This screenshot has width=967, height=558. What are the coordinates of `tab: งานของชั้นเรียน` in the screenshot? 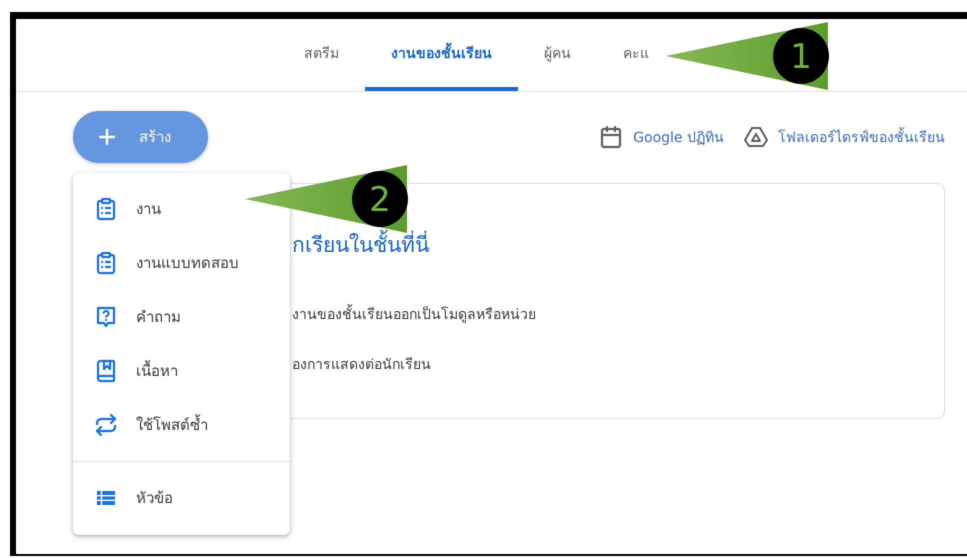 It's located at (441, 55).